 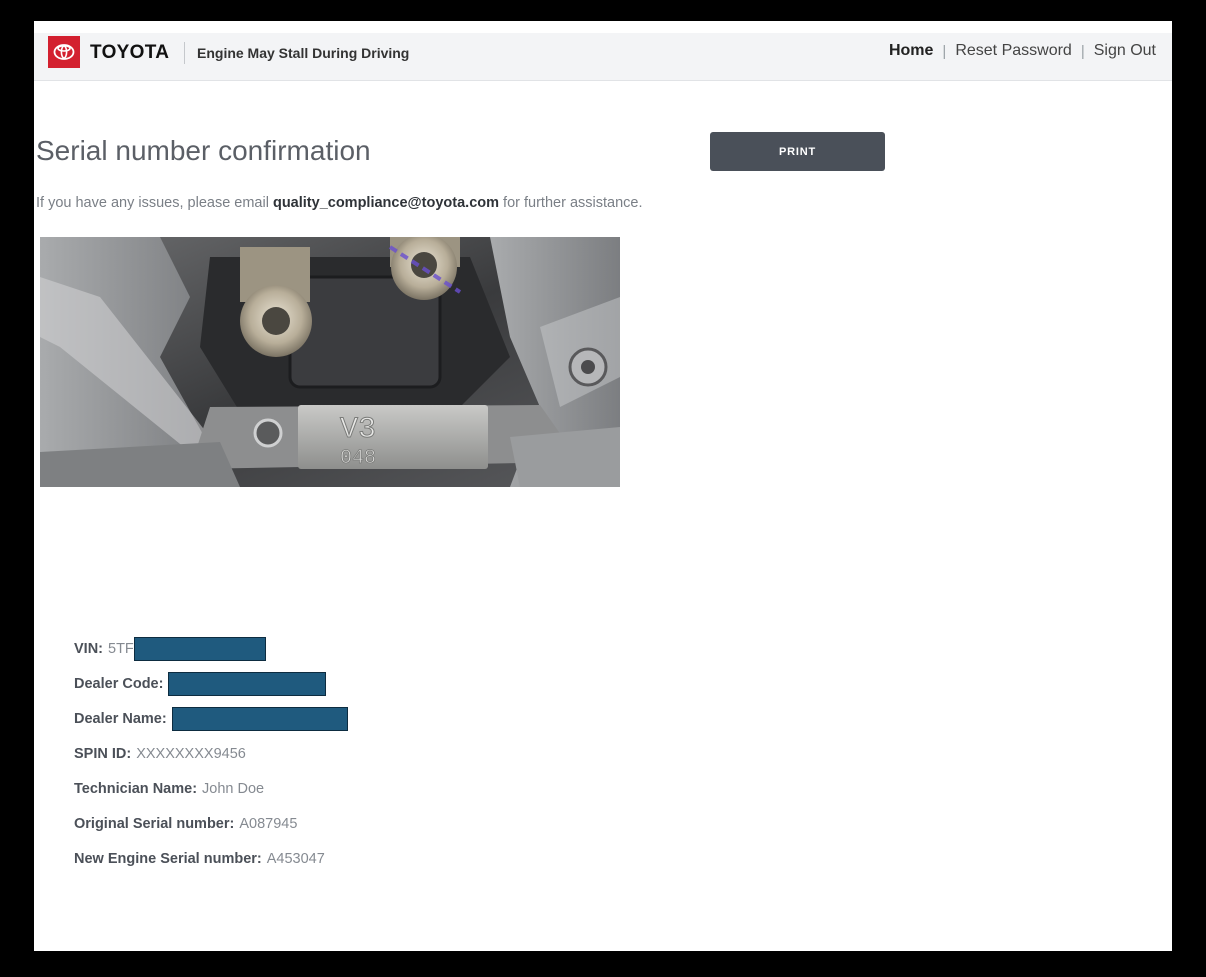 What do you see at coordinates (136, 788) in the screenshot?
I see `technician-name-label: Technician Name:` at bounding box center [136, 788].